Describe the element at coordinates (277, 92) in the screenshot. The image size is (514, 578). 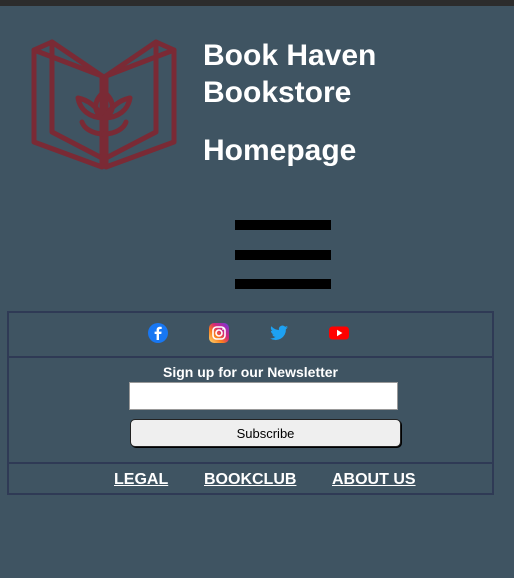
I see `site-title-line-2: Bookstore` at that location.